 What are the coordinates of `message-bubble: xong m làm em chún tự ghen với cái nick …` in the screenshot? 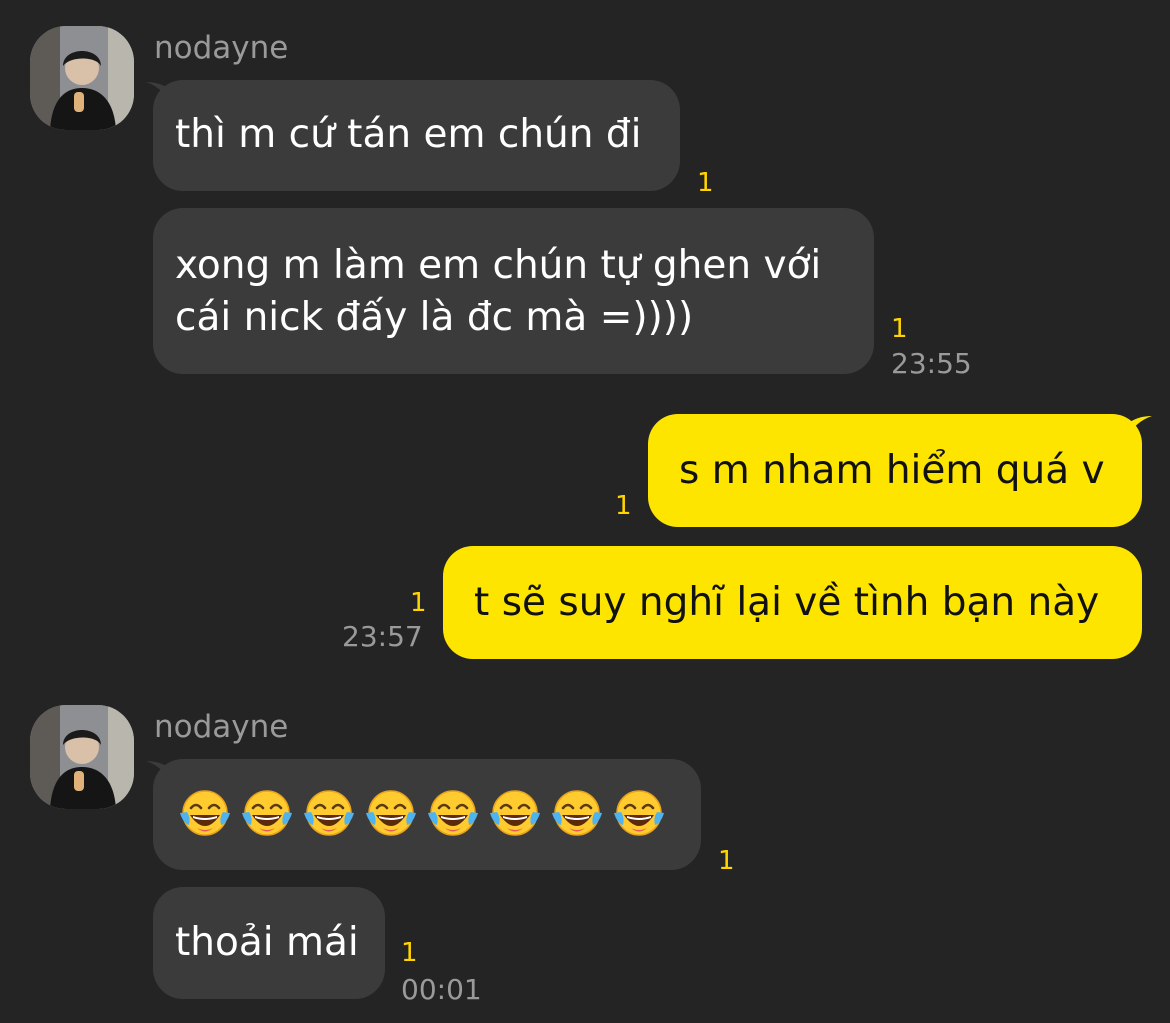 It's located at (513, 291).